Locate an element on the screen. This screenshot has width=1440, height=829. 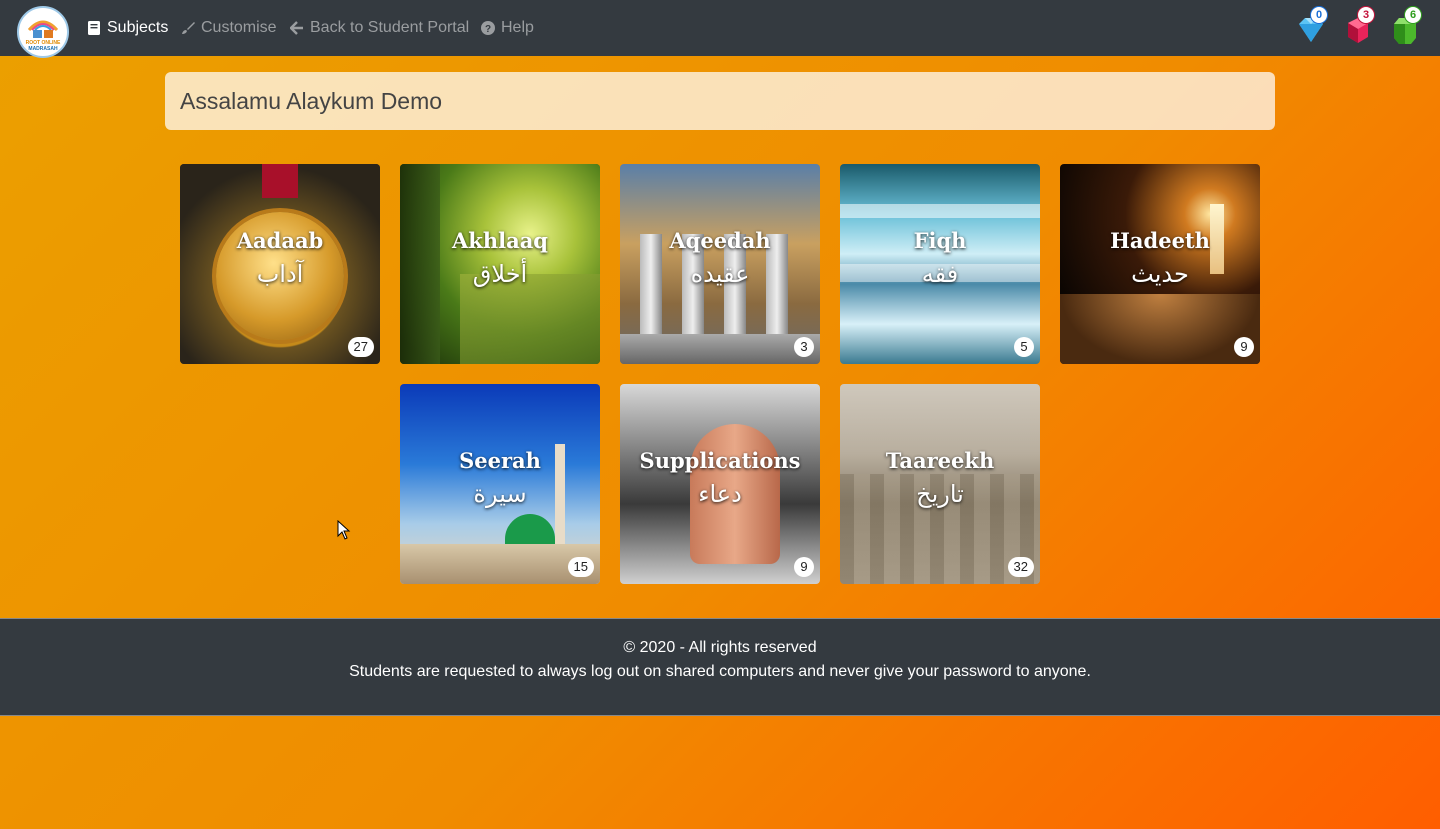
greeting-banner: Assalamu Alaykum Demo is located at coordinates (720, 101).